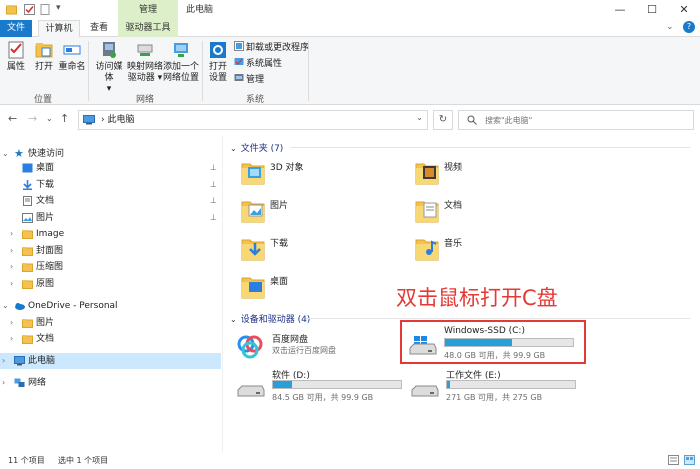 This screenshot has height=469, width=700. What do you see at coordinates (325, 175) in the screenshot?
I see `folder-item-0: 3D 对象` at bounding box center [325, 175].